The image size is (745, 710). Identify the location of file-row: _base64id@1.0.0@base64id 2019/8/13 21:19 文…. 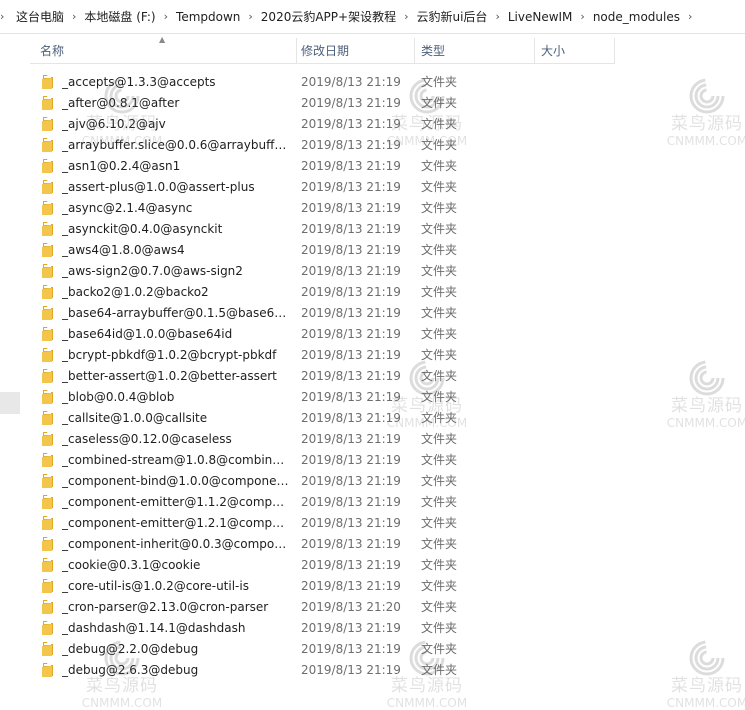
(330, 333).